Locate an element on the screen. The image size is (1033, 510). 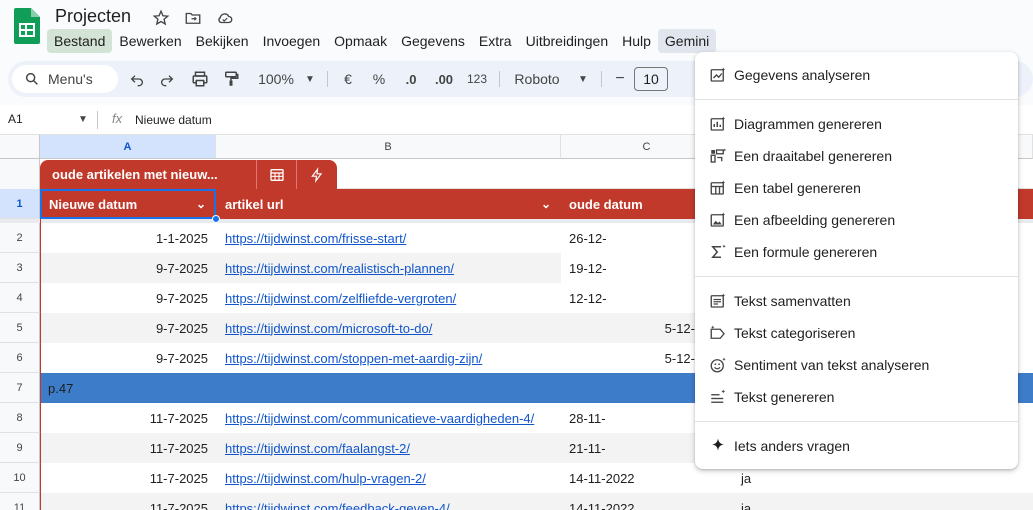
row-number: 11 is located at coordinates (20, 501).